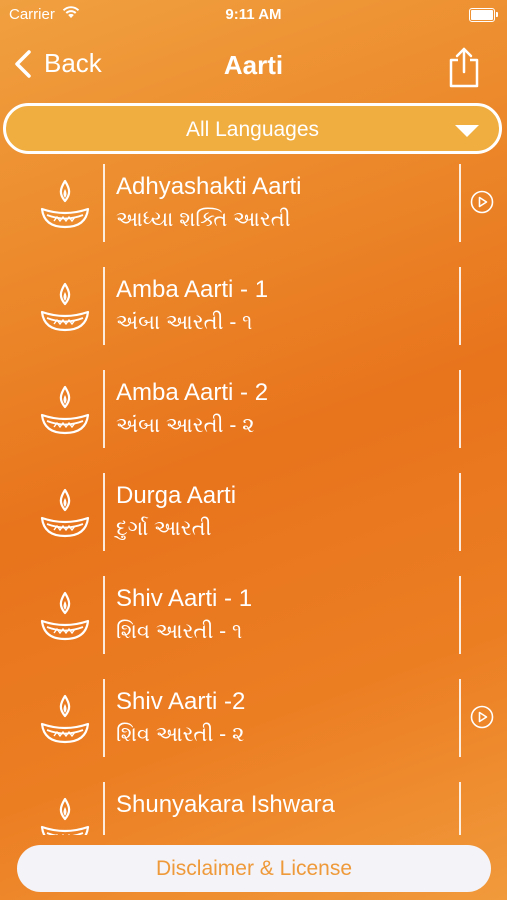 Image resolution: width=507 pixels, height=900 pixels. What do you see at coordinates (185, 425) in the screenshot?
I see `aarti-title-gujarati: અંબા આરતી - ૨` at bounding box center [185, 425].